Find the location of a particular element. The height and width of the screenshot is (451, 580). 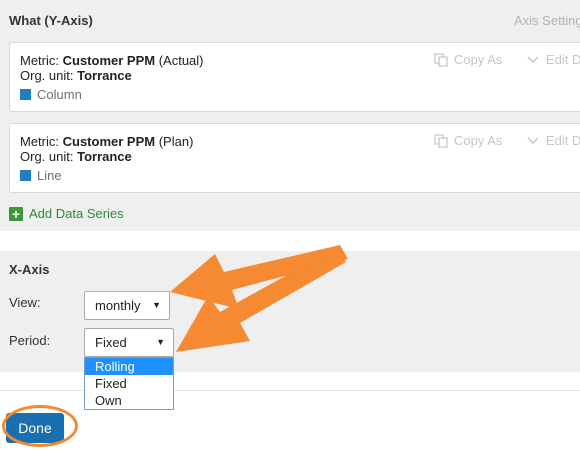

add-data-series-button: + Add Data Series is located at coordinates (66, 213).